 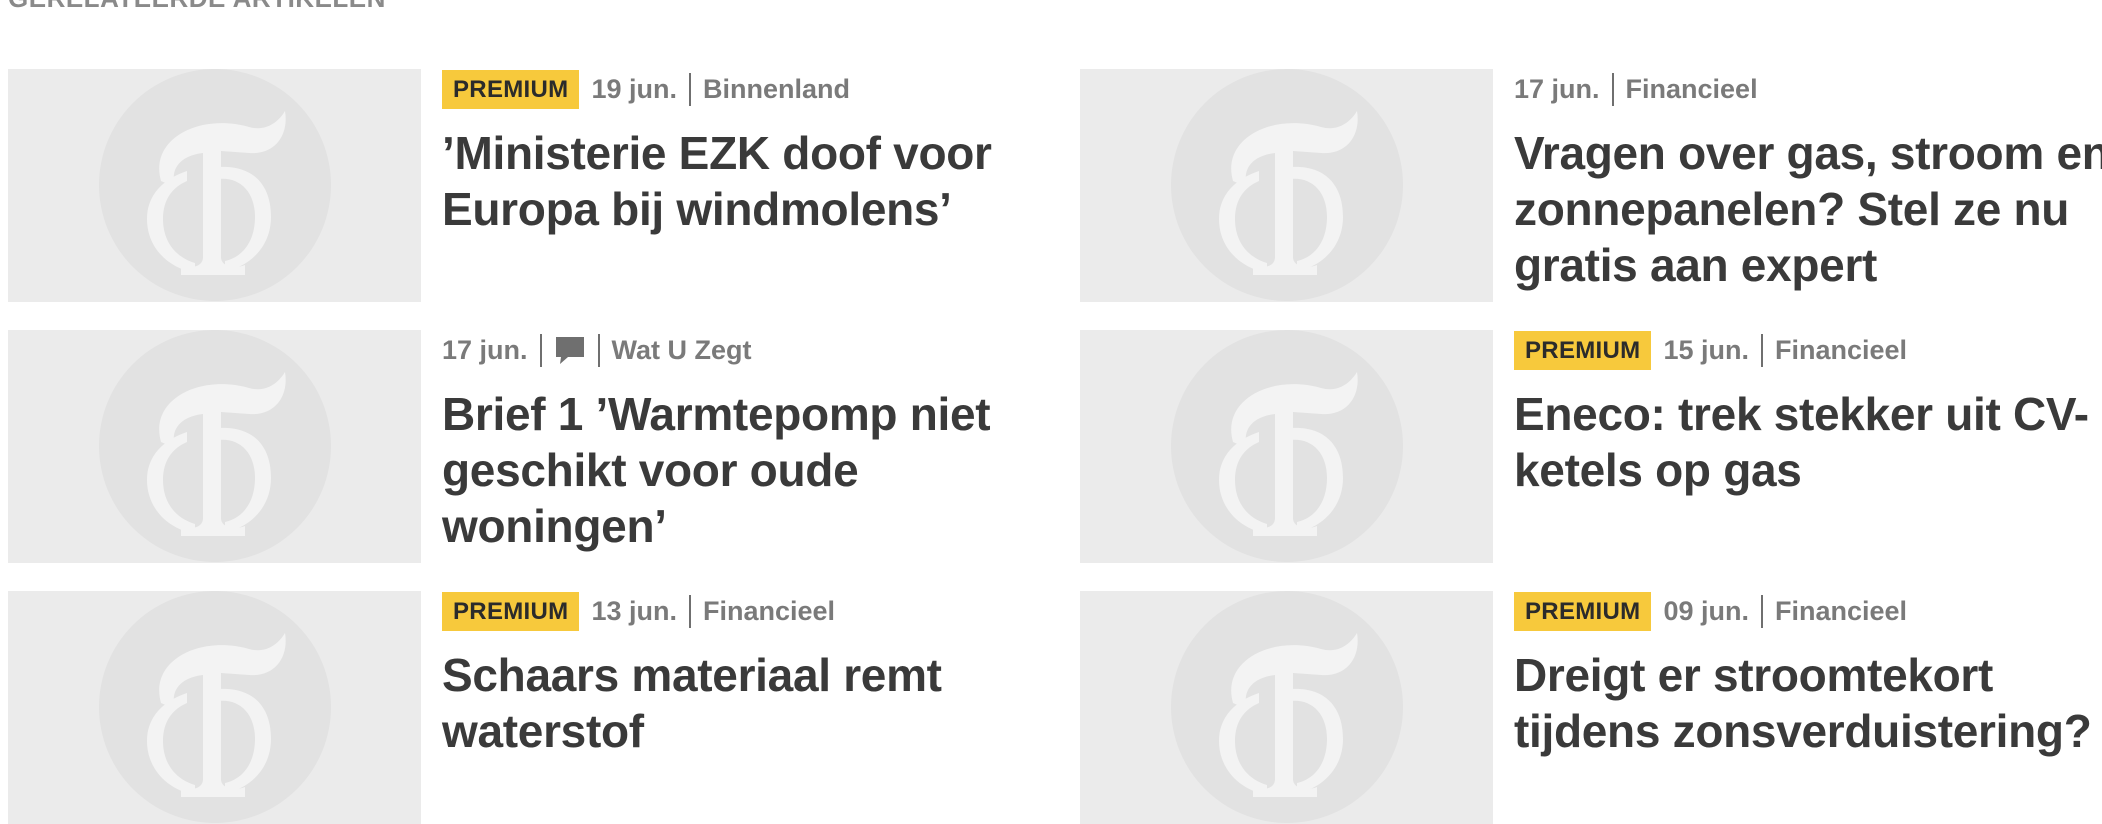 I want to click on article-title: Schaars materiaal remt waterstof, so click(x=722, y=703).